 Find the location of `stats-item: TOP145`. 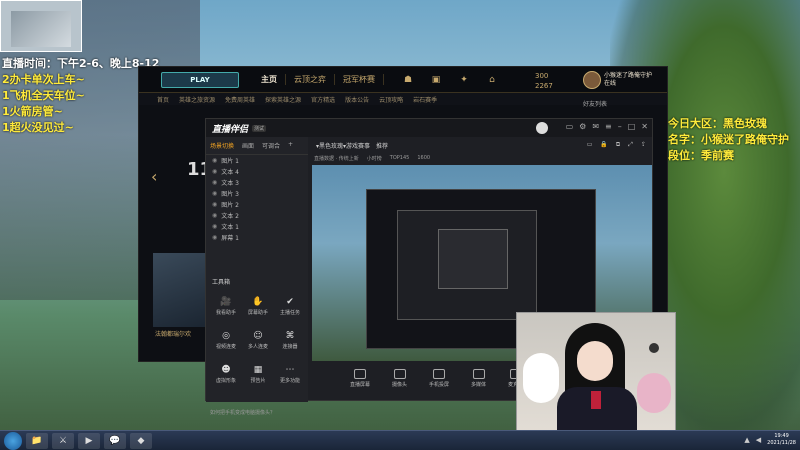

stats-item: TOP145 is located at coordinates (399, 158).